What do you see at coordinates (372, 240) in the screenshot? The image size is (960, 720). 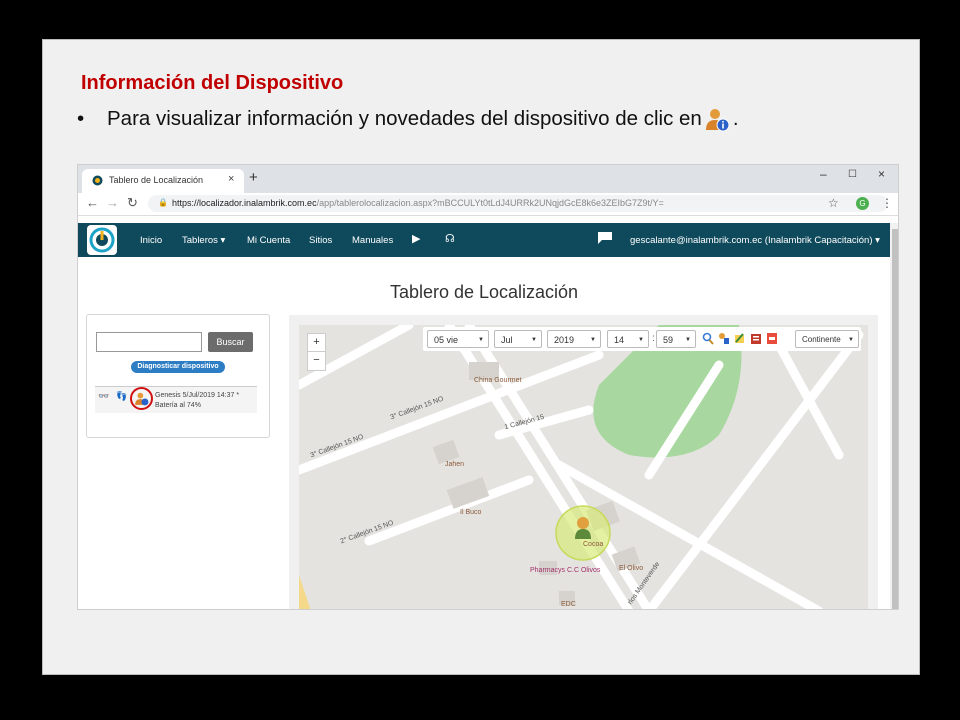 I see `nav-manuales: Manuales` at bounding box center [372, 240].